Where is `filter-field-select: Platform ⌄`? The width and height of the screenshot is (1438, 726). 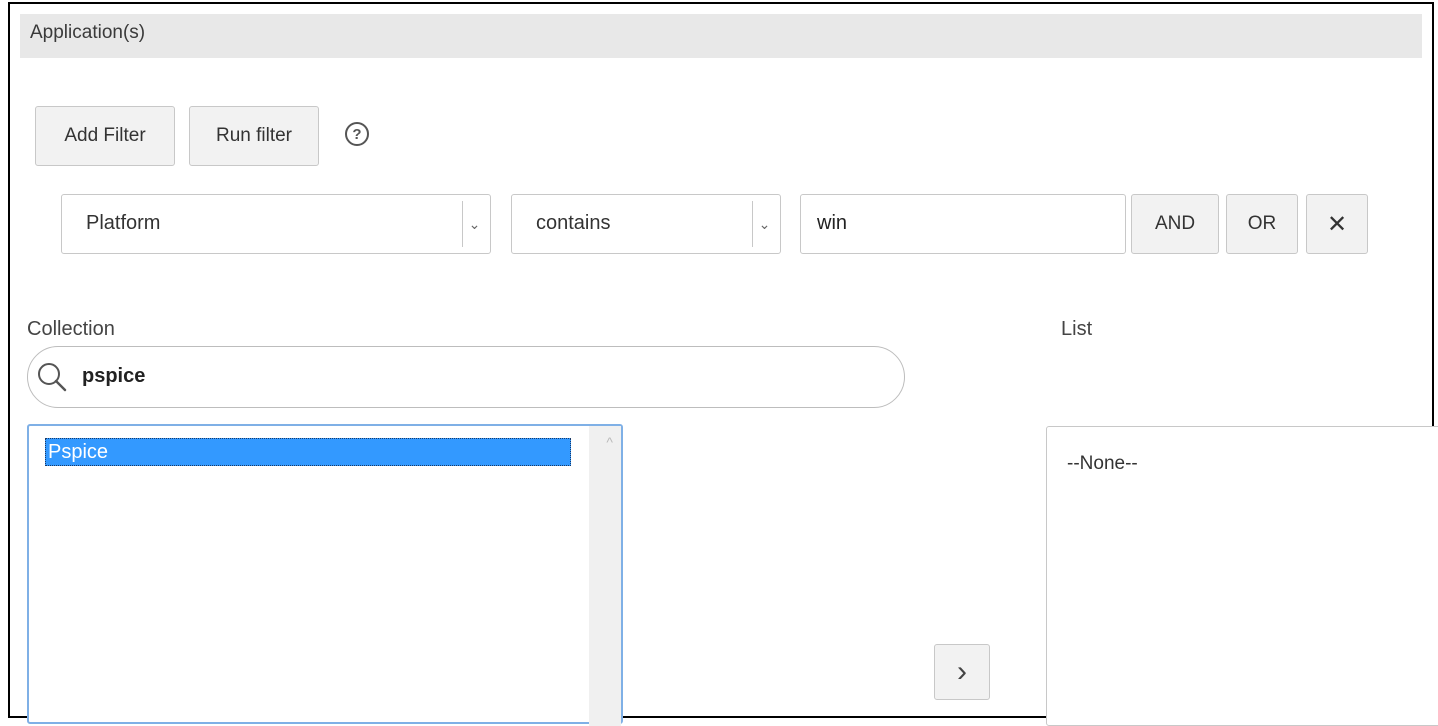
filter-field-select: Platform ⌄ is located at coordinates (276, 224).